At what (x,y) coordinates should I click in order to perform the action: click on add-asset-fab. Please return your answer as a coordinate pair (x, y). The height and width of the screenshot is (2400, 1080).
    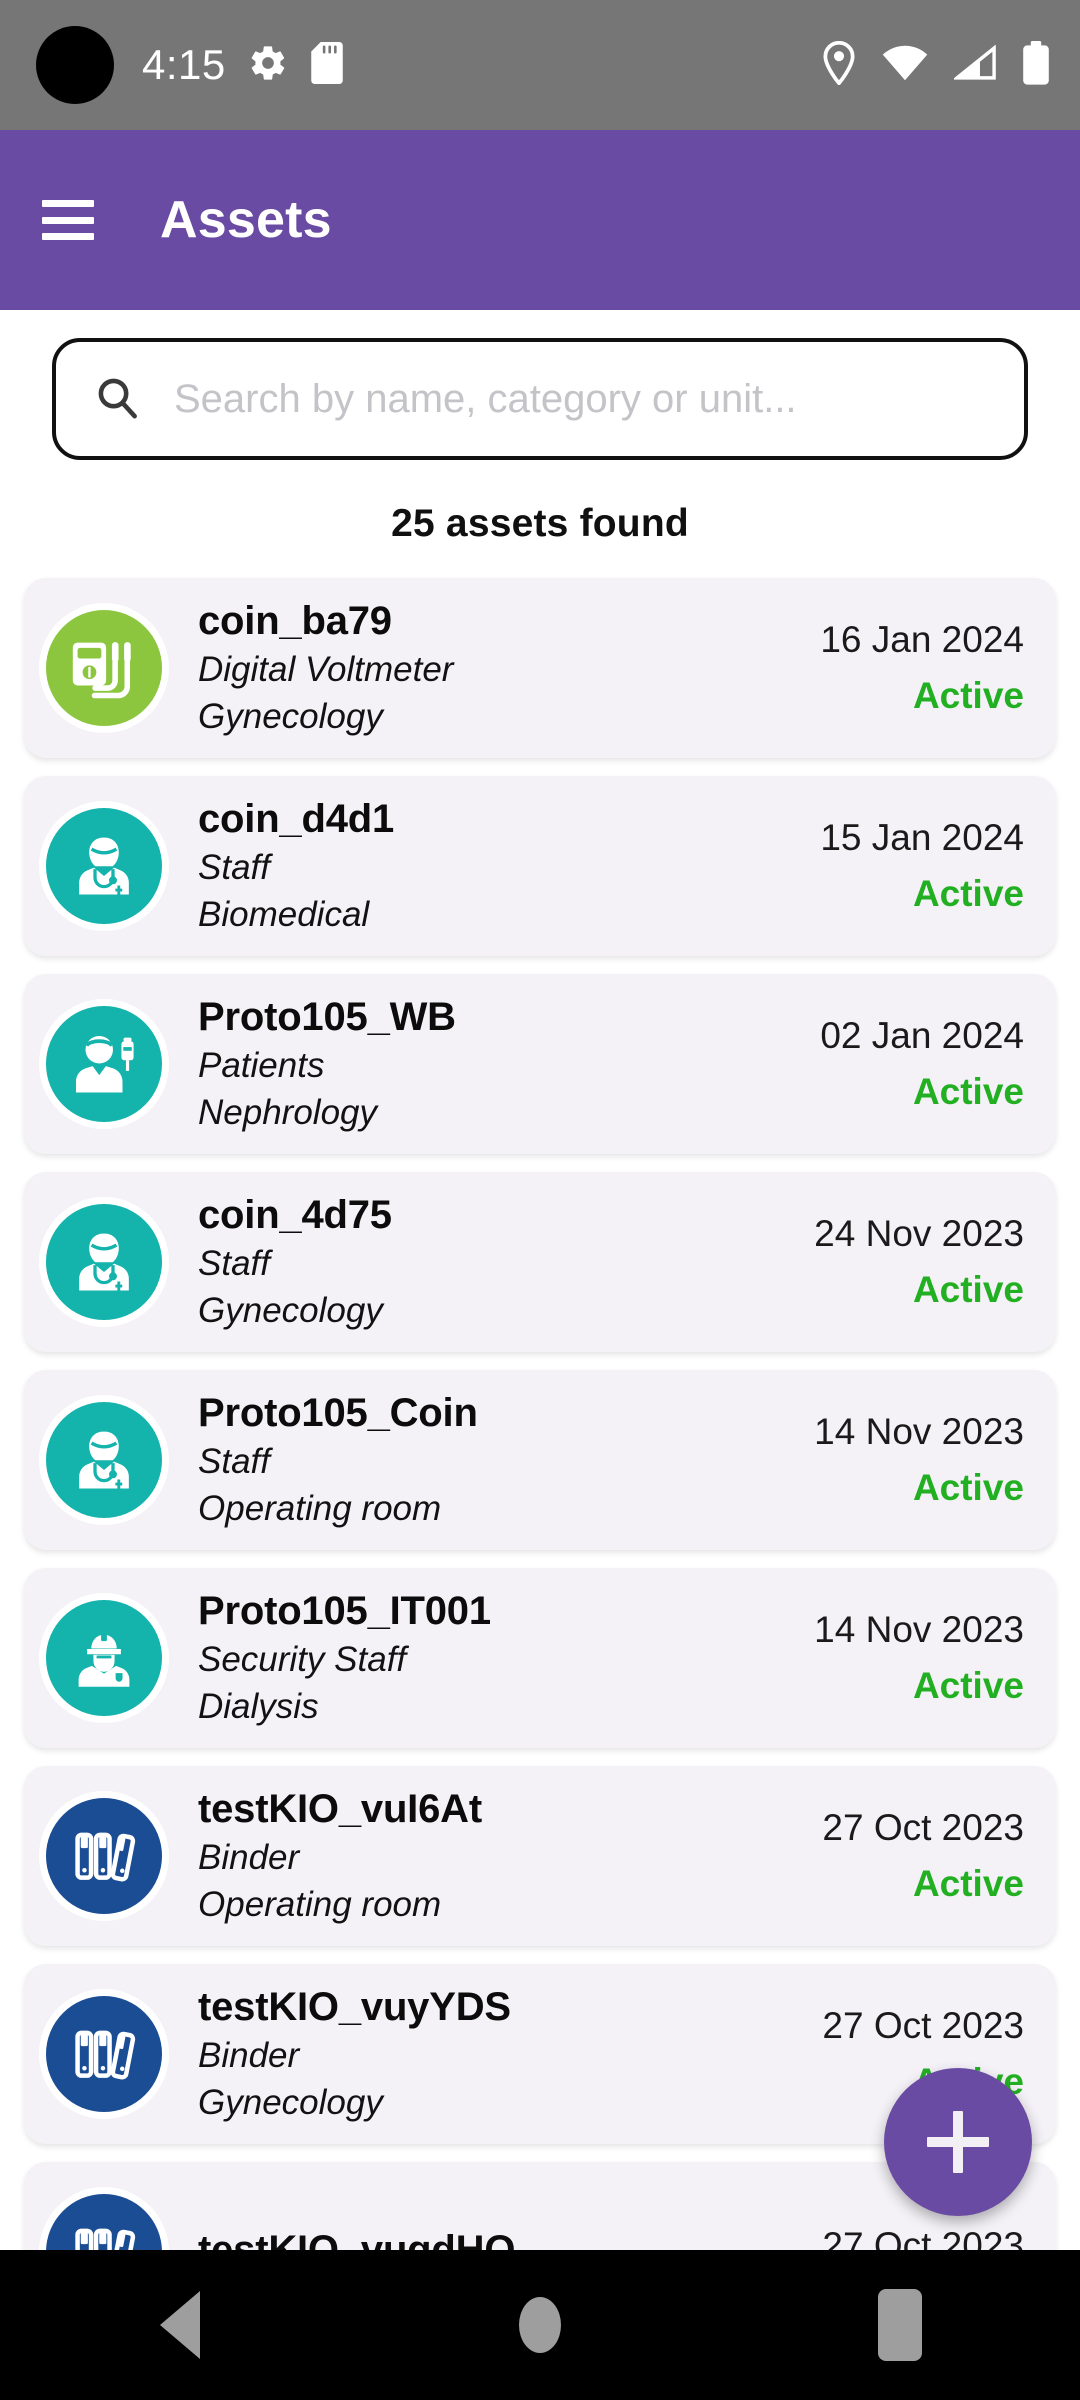
    Looking at the image, I should click on (958, 2142).